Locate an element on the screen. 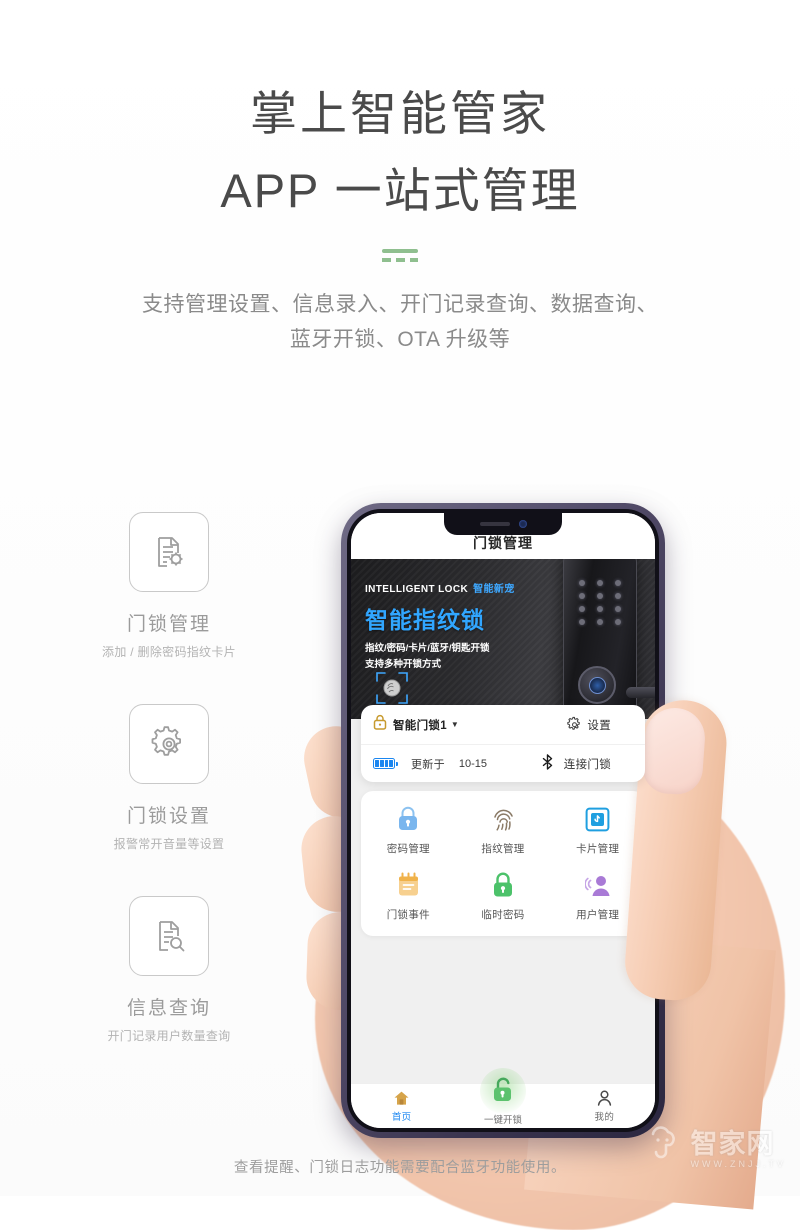 The width and height of the screenshot is (800, 1230). function-item-fingerprint-management: 指纹管理 is located at coordinates (503, 830).